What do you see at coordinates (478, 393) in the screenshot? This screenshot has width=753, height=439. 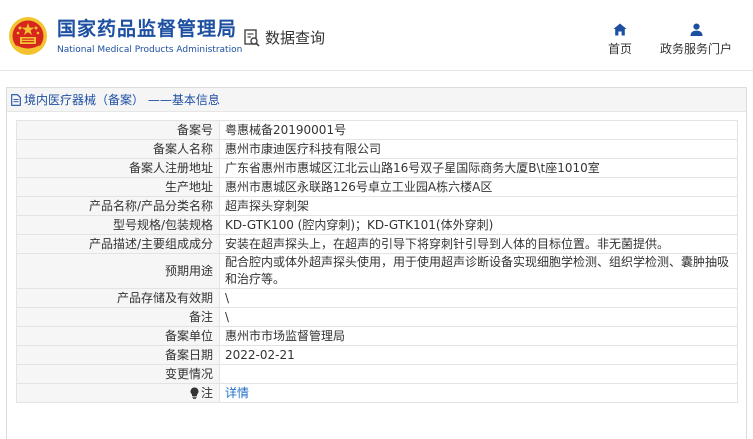 I see `note-value-cell: 详情` at bounding box center [478, 393].